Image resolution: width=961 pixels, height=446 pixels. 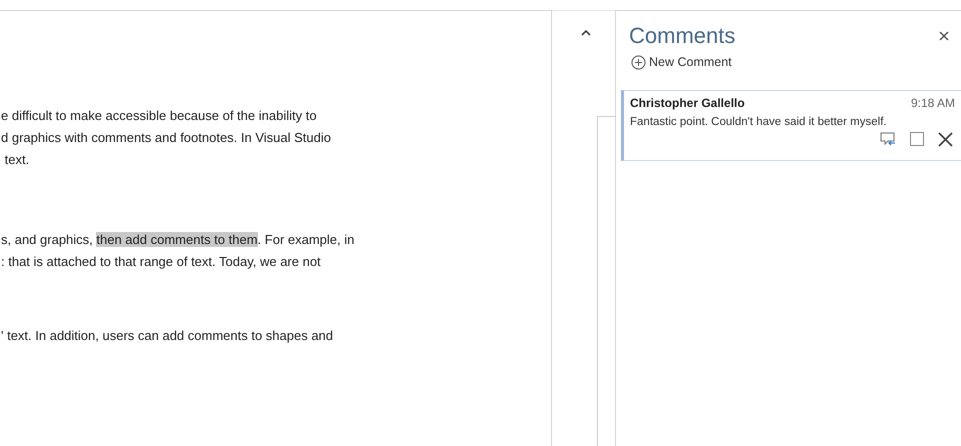 I want to click on comment-card: Christopher Gallello 9:18 AM Fantastic point. Couldn't have said it better myself., so click(x=791, y=125).